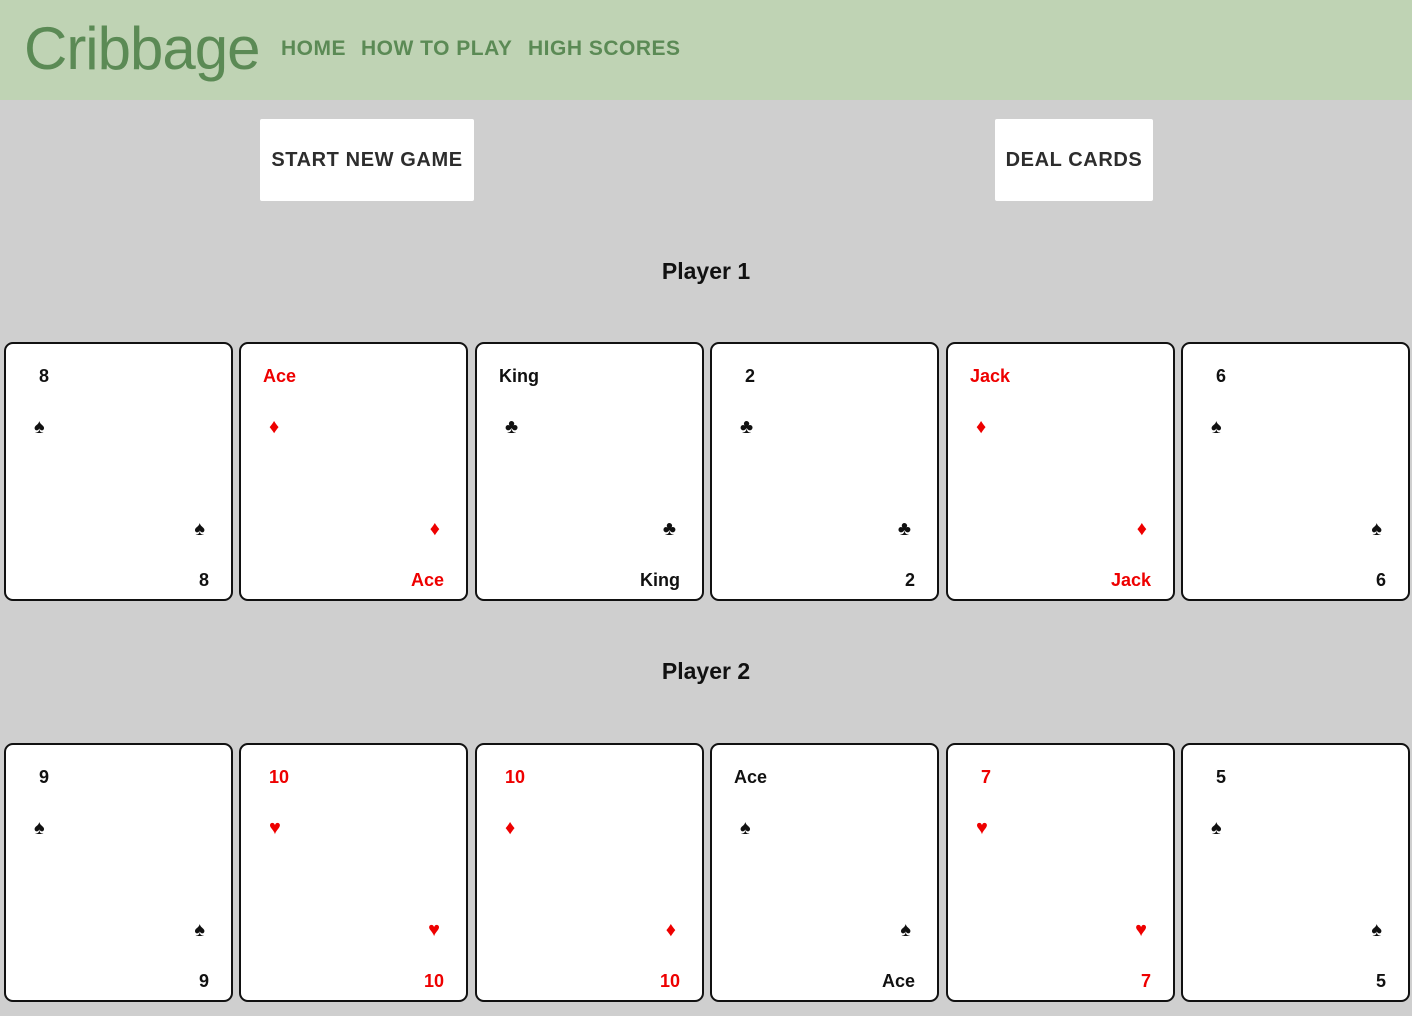 The height and width of the screenshot is (1016, 1412). What do you see at coordinates (1130, 580) in the screenshot?
I see `card-rank-bottom: Jack` at bounding box center [1130, 580].